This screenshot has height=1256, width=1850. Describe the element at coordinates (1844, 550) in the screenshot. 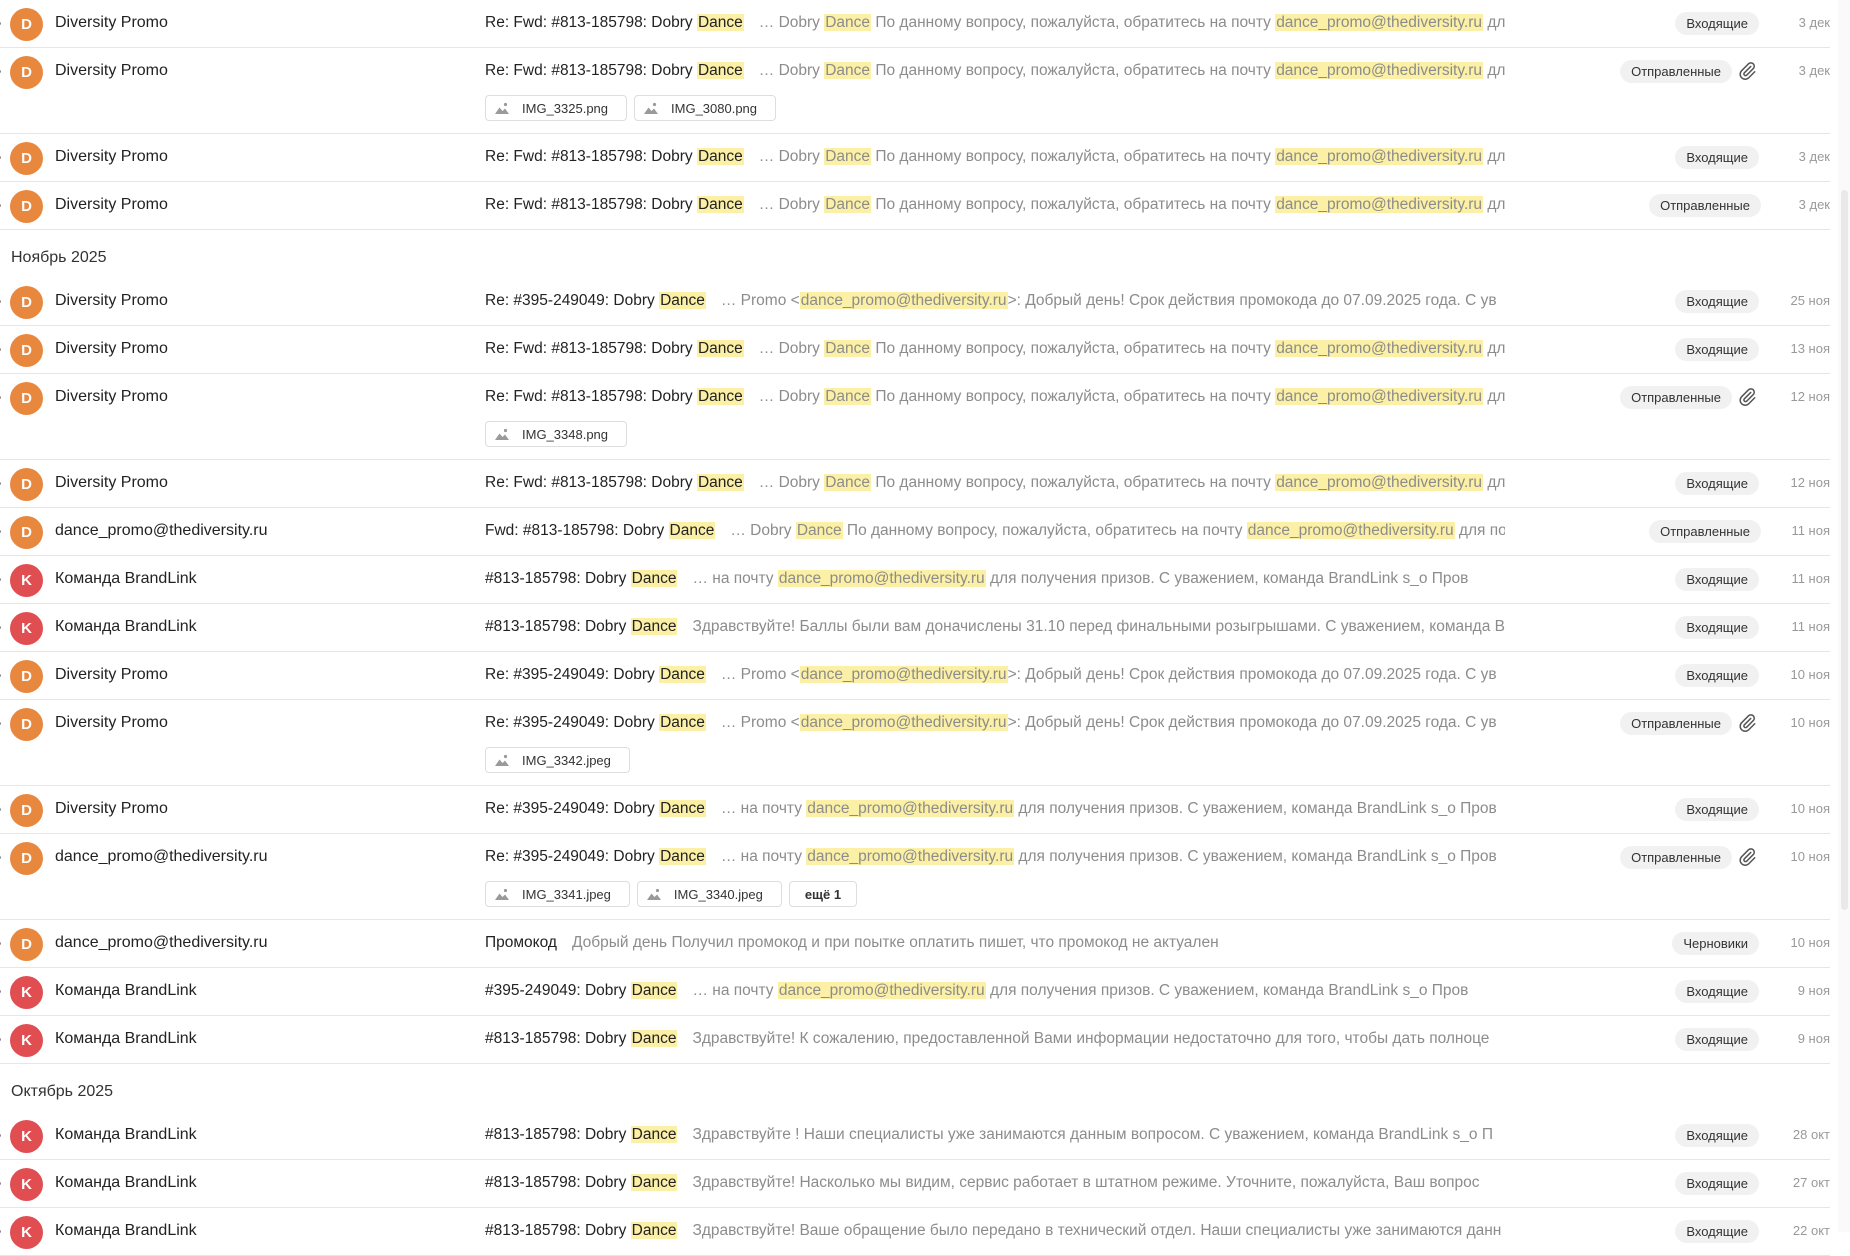

I see `scrollbar-thumb` at that location.